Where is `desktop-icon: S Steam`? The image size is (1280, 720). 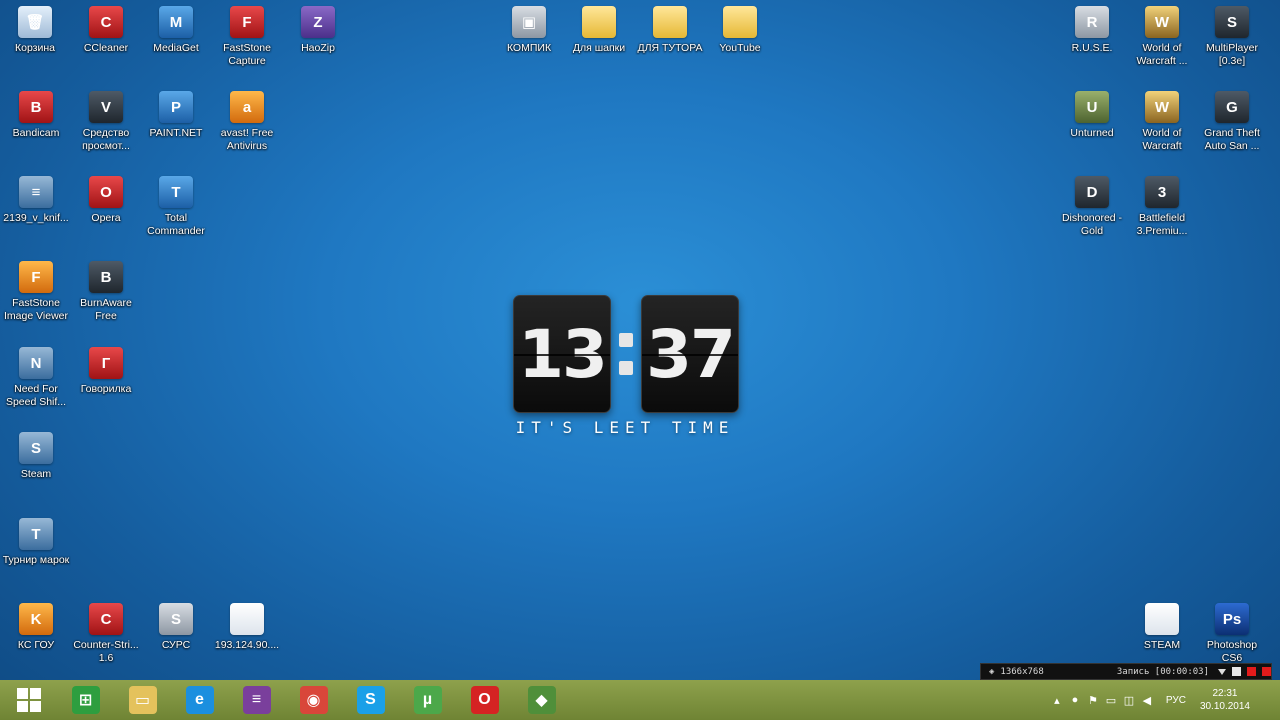 desktop-icon: S Steam is located at coordinates (36, 472).